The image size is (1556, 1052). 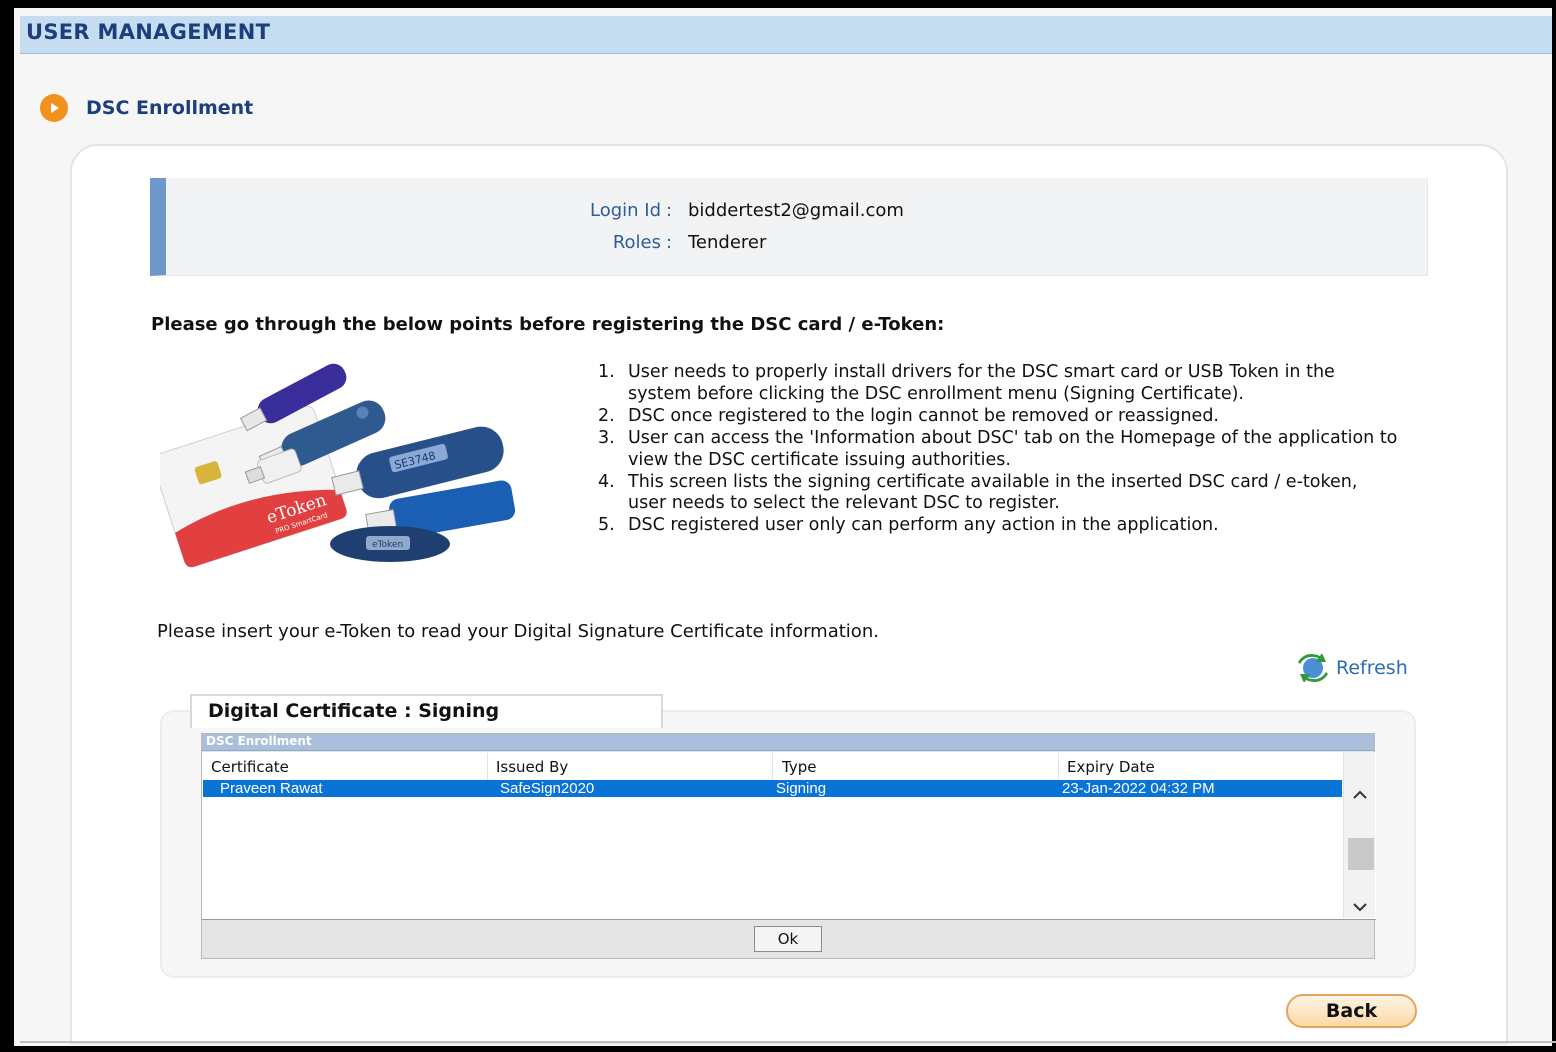 What do you see at coordinates (259, 741) in the screenshot?
I see `dialog-title: DSC Enrollment` at bounding box center [259, 741].